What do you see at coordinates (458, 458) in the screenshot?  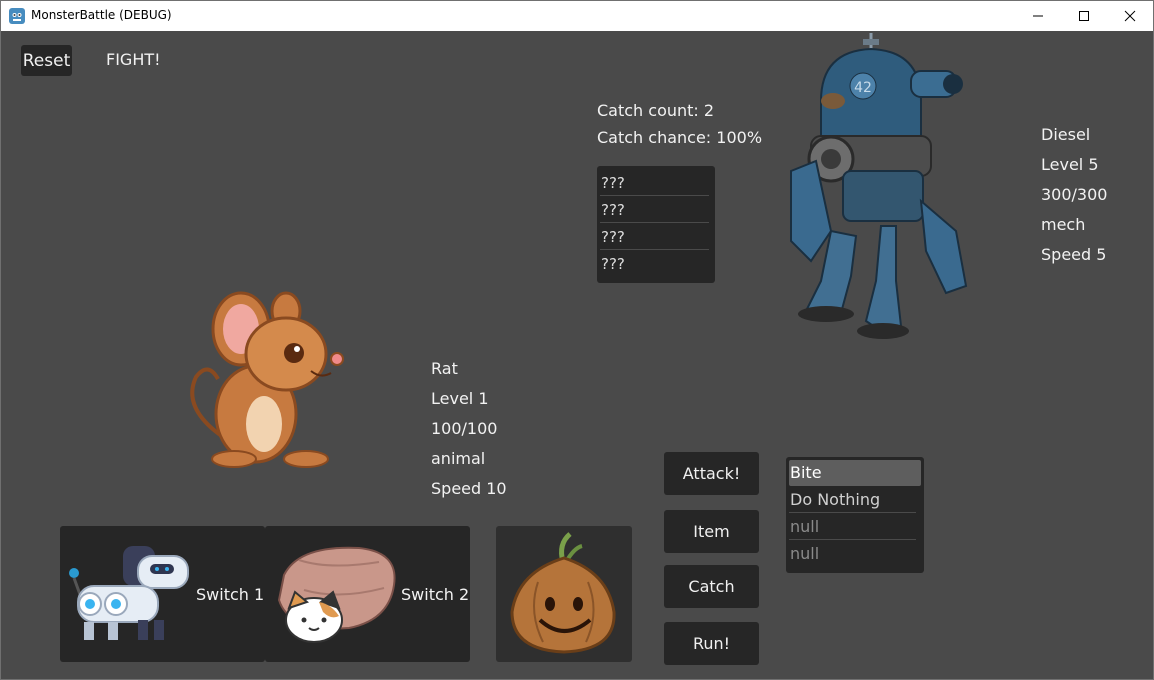 I see `player-type: animal` at bounding box center [458, 458].